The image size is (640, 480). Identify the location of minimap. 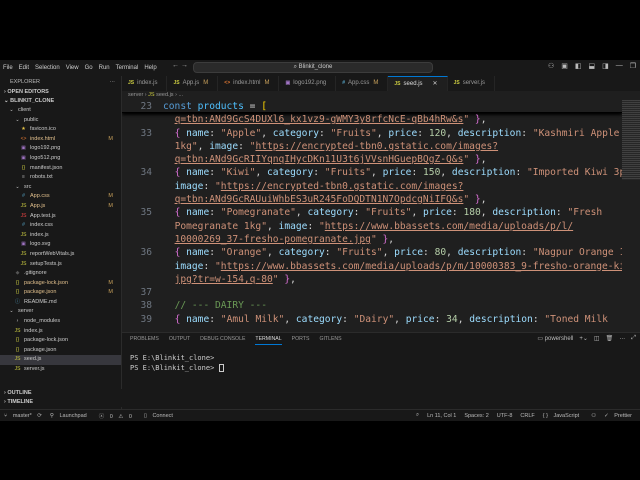
(631, 140).